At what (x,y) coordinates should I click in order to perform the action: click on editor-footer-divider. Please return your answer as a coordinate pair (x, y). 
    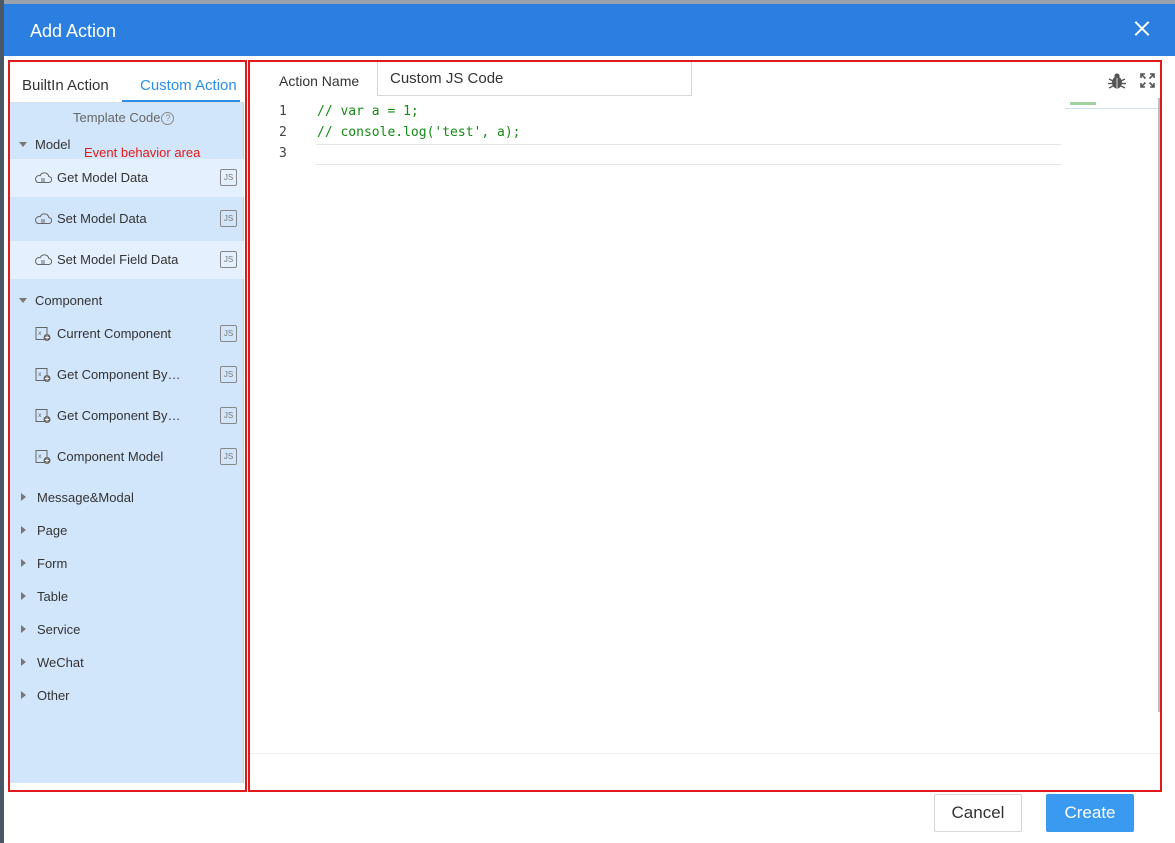
    Looking at the image, I should click on (704, 753).